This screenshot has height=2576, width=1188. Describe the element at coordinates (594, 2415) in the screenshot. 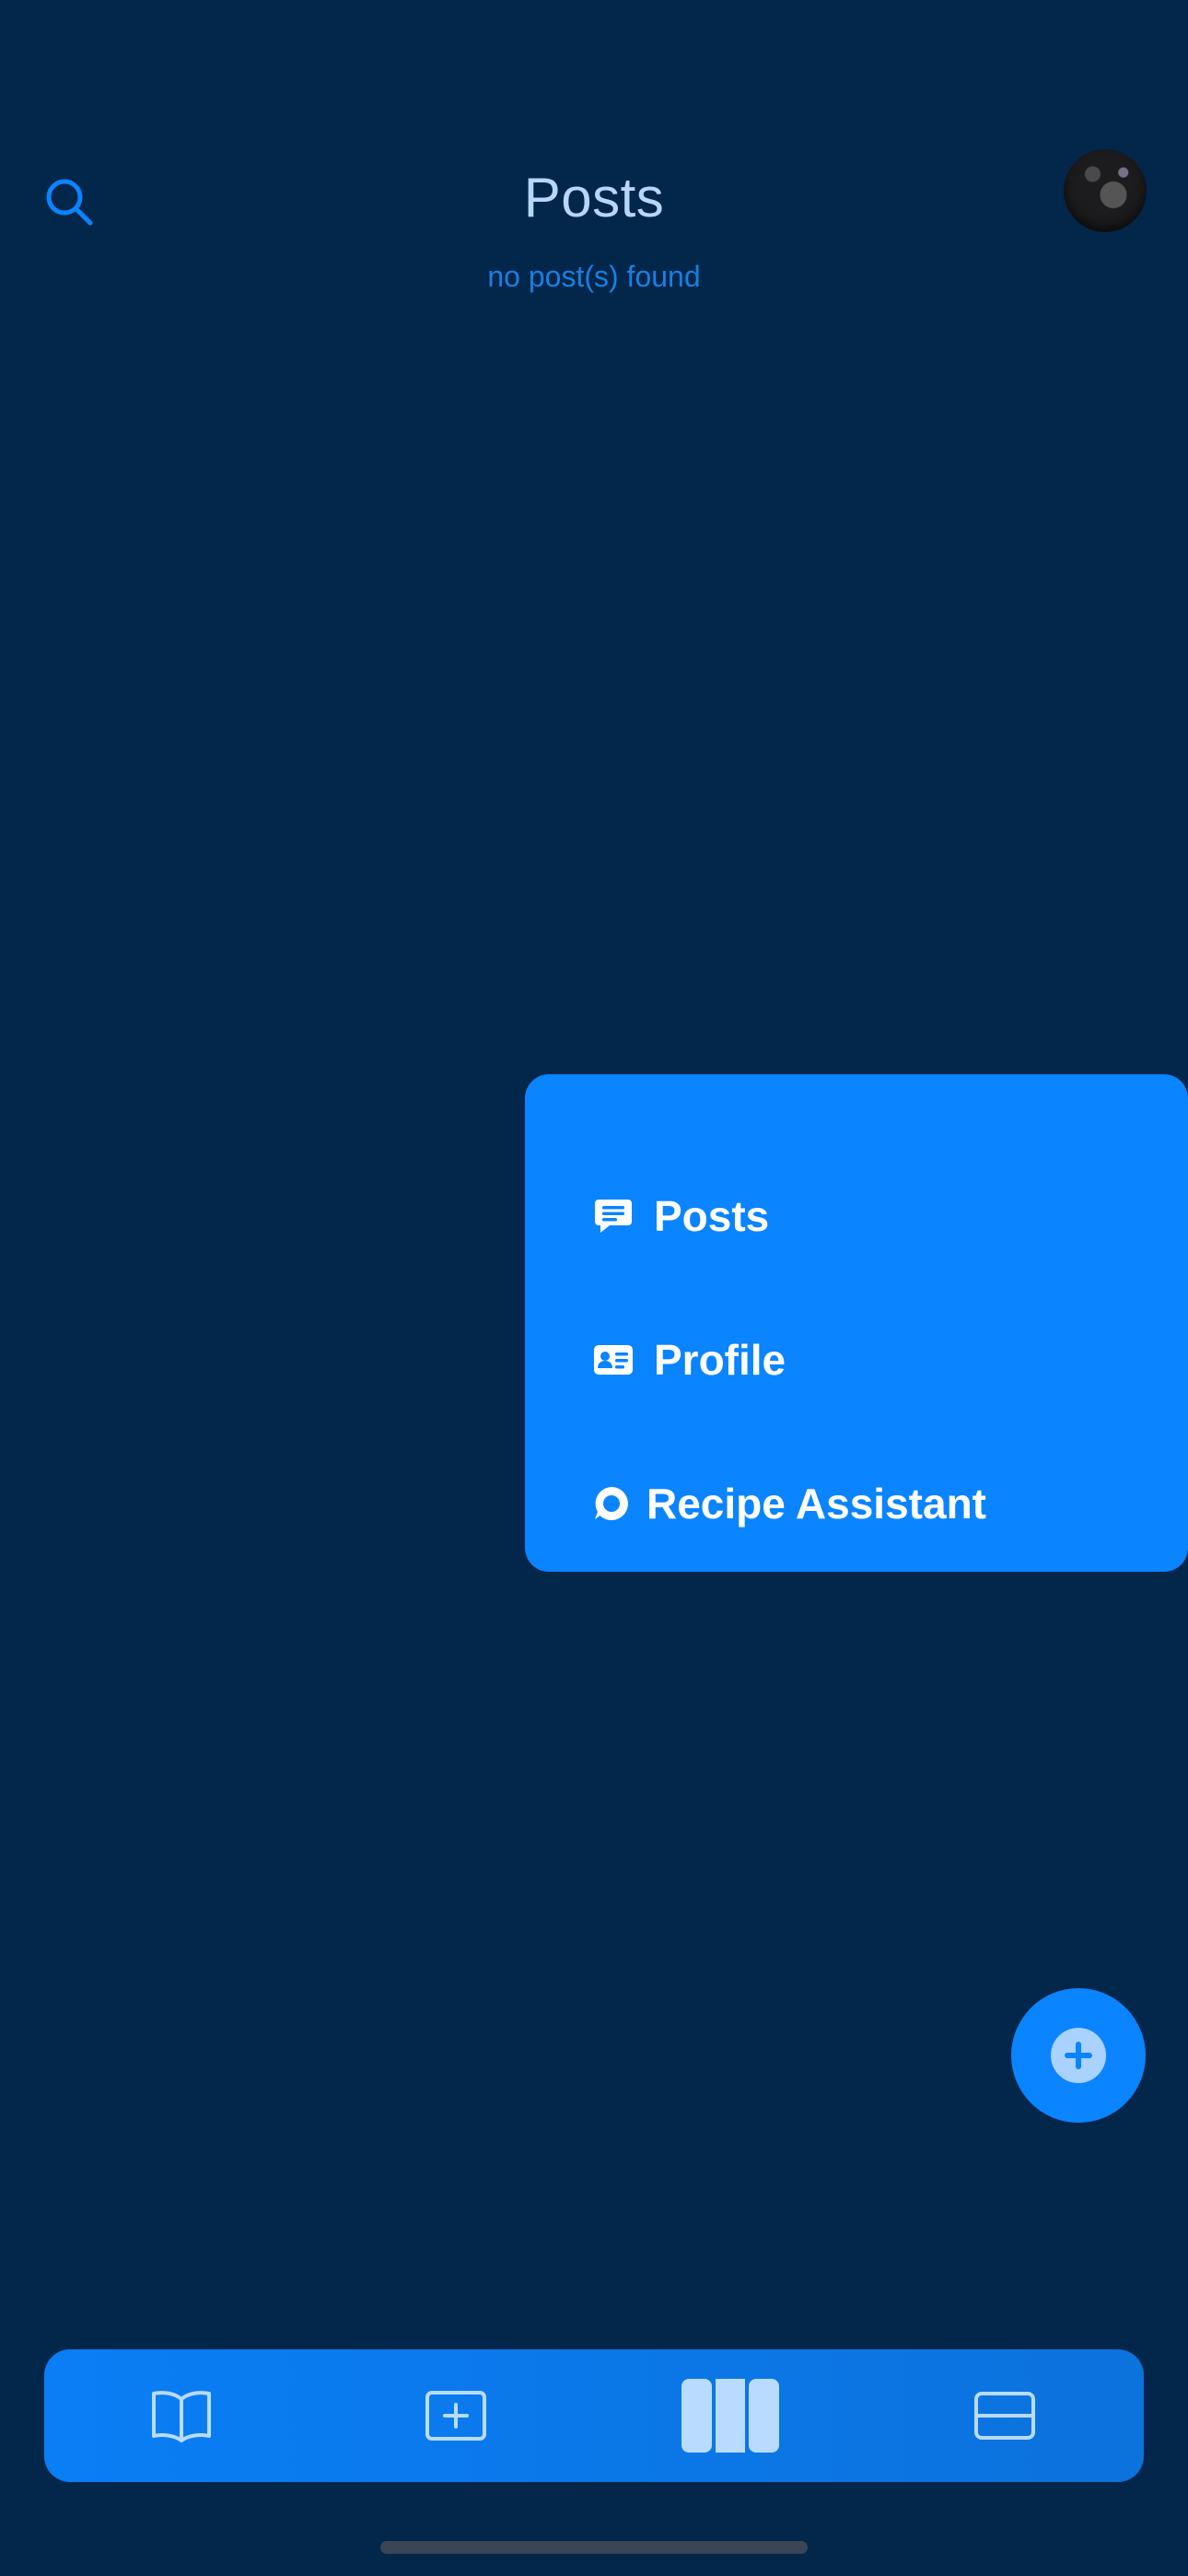

I see `tab-bar` at that location.